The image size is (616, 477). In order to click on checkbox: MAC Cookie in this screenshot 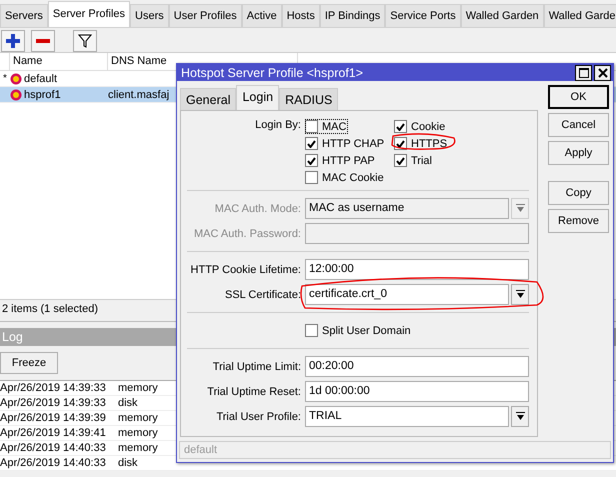, I will do `click(345, 177)`.